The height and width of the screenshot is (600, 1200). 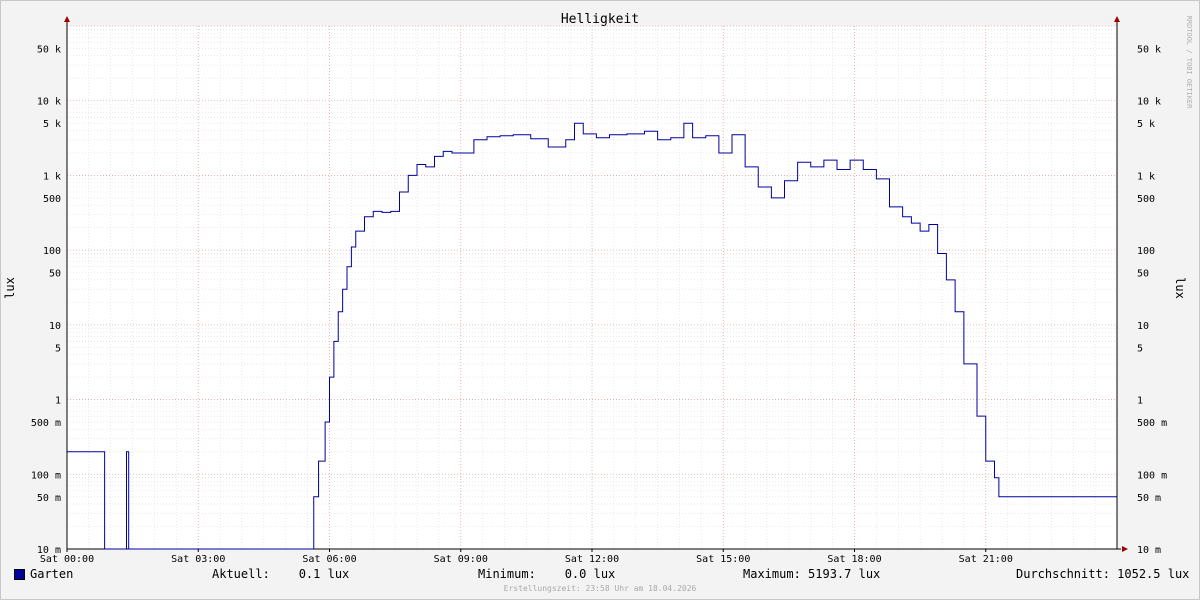 I want to click on y-tick-label-right: 50 m, so click(x=1149, y=498).